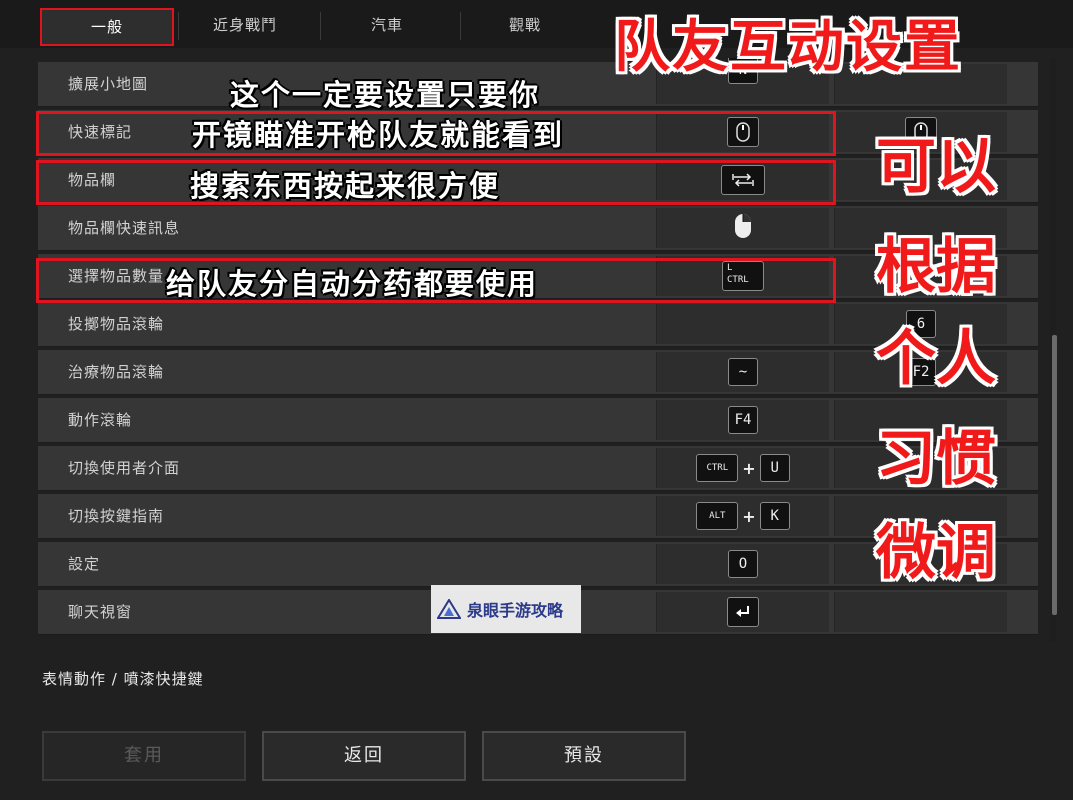  I want to click on side-annotation: 可以, so click(936, 167).